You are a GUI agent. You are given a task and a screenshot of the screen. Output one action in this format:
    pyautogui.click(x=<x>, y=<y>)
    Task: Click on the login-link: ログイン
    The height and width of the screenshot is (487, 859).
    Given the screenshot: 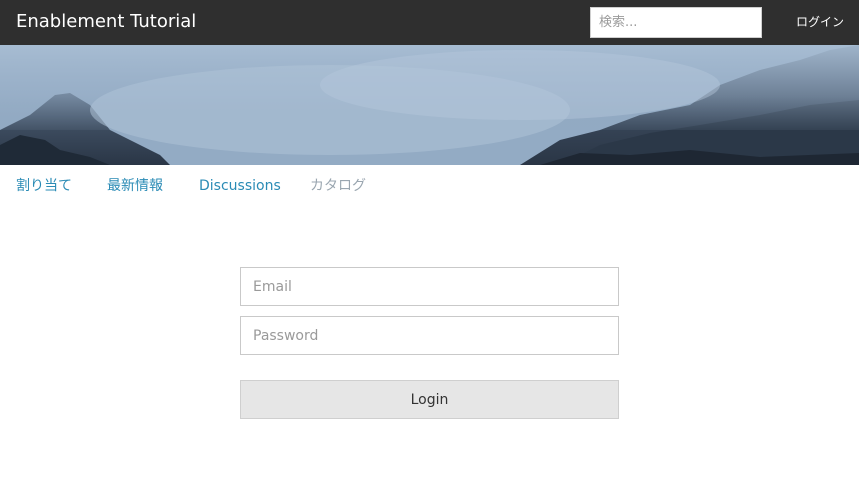 What is the action you would take?
    pyautogui.click(x=820, y=22)
    